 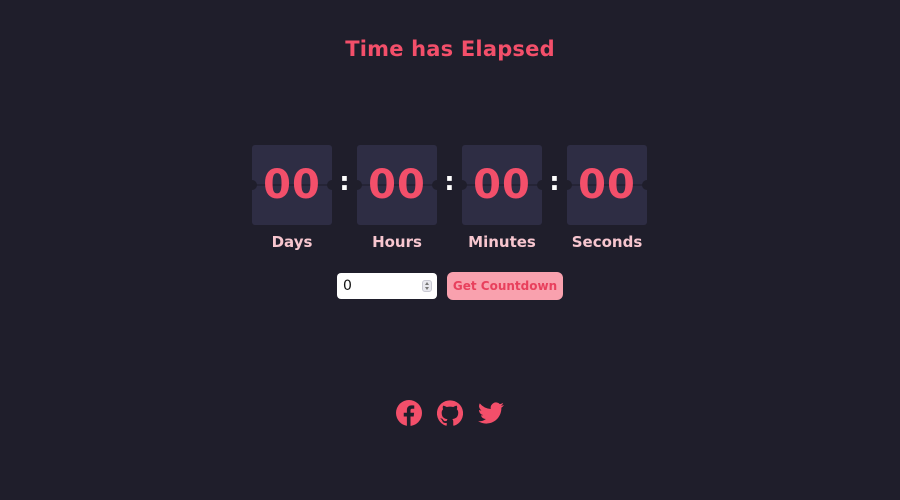 I want to click on hours-value: 00, so click(x=397, y=185).